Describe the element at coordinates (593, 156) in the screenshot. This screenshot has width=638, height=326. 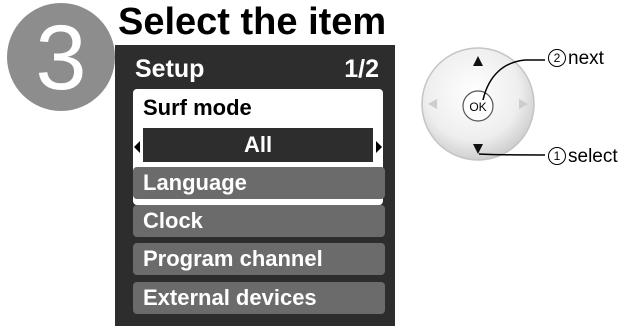
I see `select-label-text: select` at that location.